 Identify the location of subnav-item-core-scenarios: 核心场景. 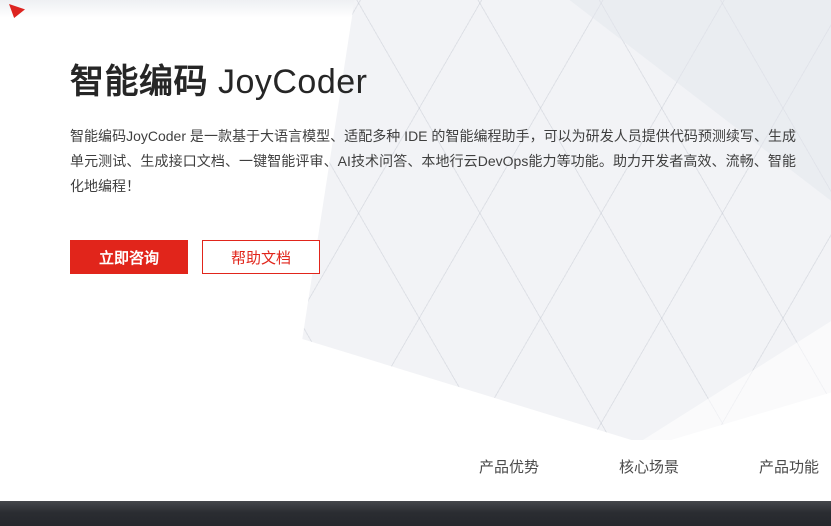
(649, 466).